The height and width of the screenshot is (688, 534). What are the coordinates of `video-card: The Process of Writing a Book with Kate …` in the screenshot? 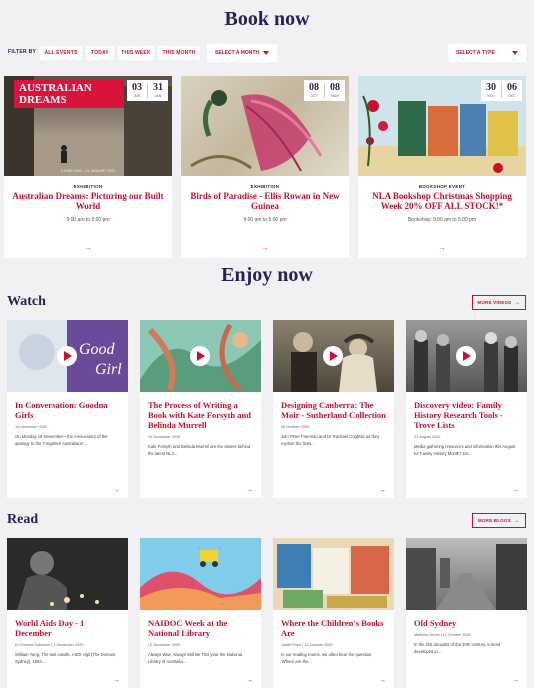 It's located at (200, 409).